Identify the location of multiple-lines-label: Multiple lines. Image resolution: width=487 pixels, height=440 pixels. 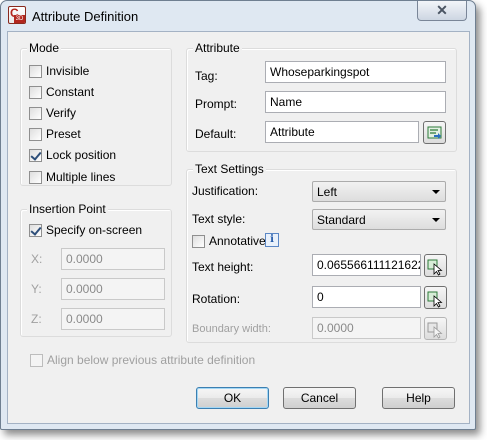
(81, 177).